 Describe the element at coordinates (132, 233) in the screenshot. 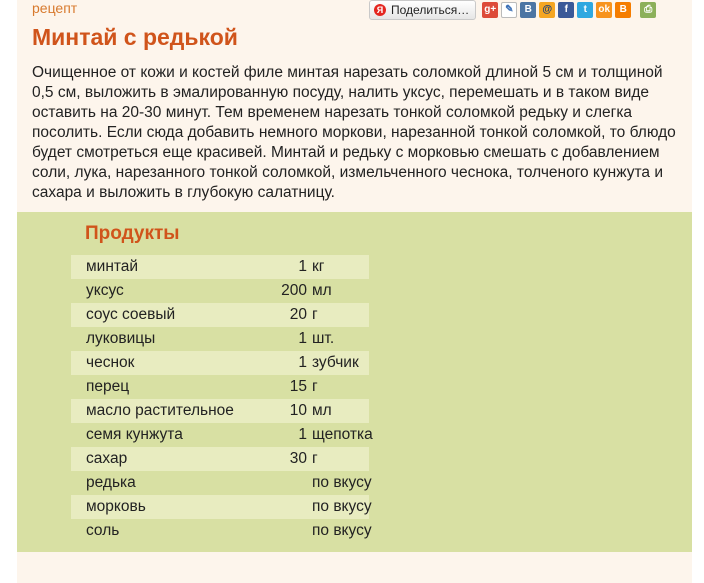

I see `ingredients-title: Продукты` at that location.